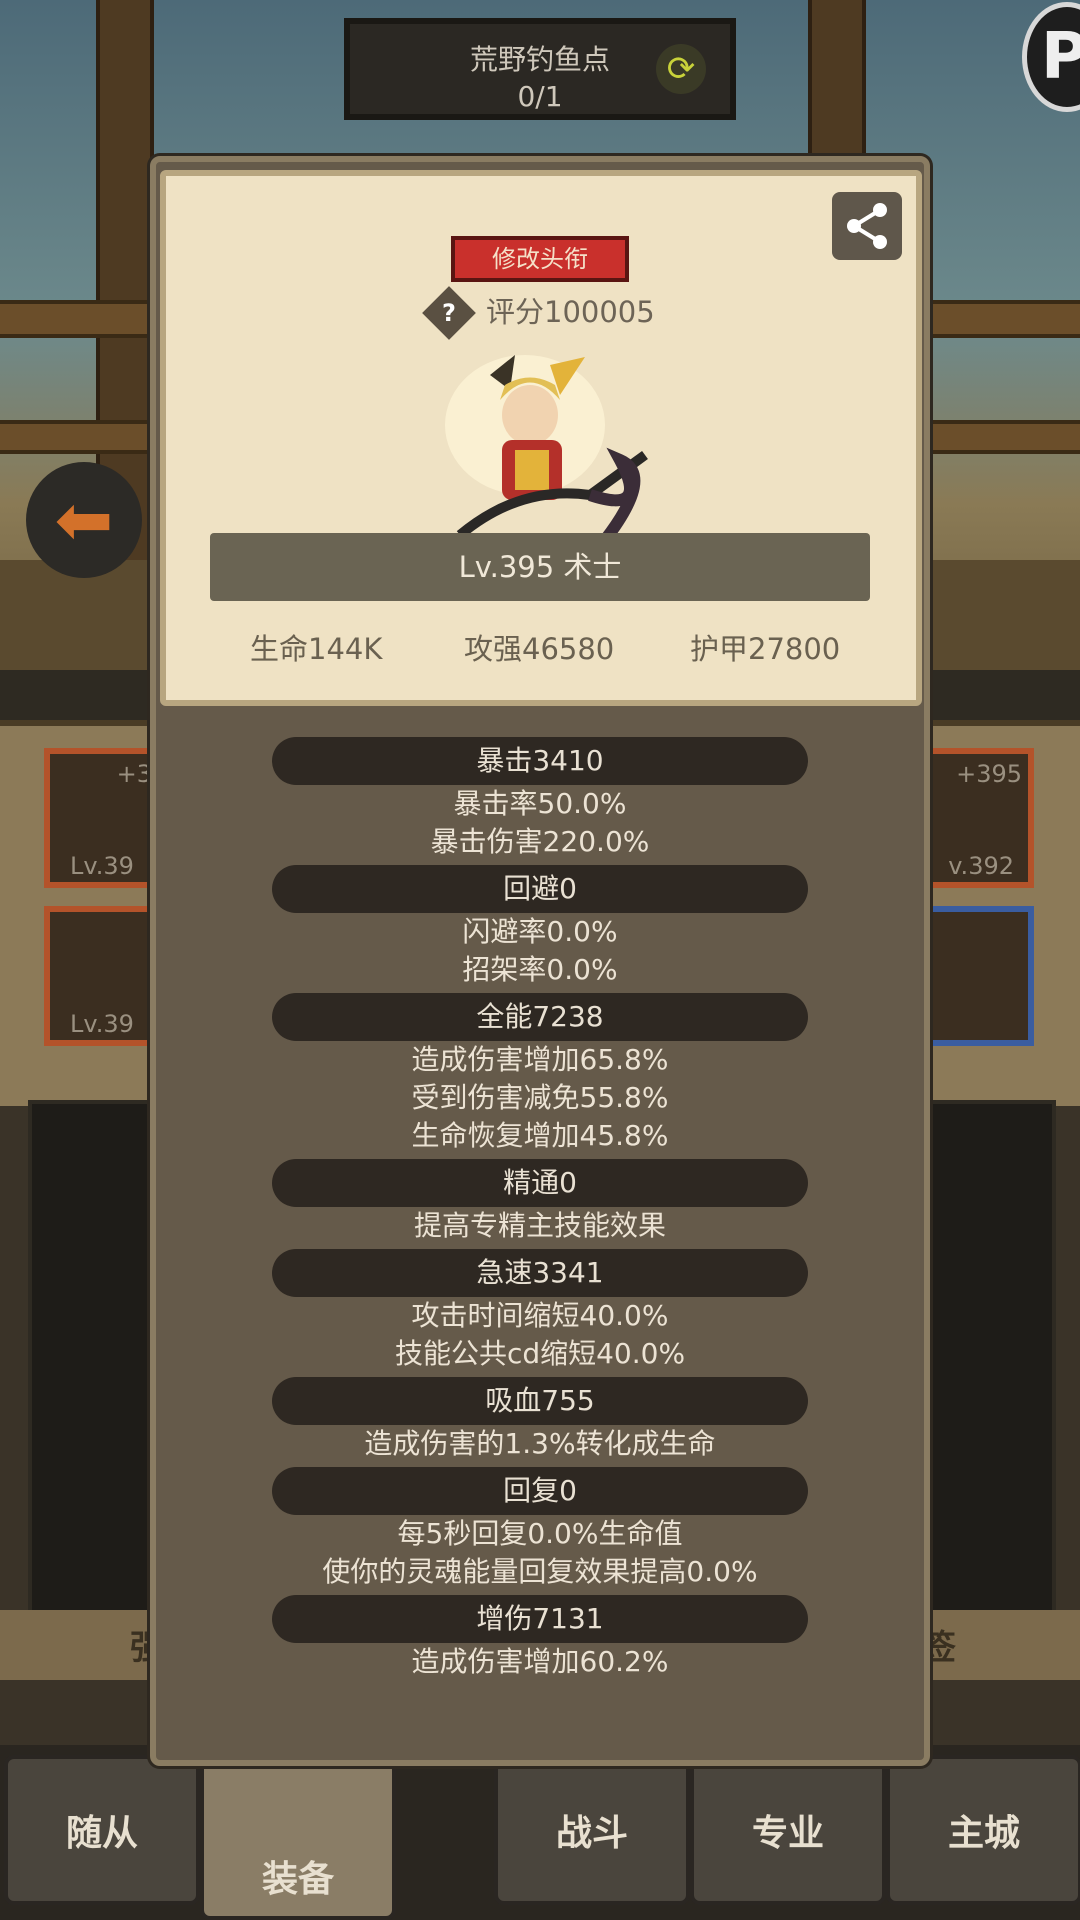 The height and width of the screenshot is (1920, 1080). What do you see at coordinates (983, 1830) in the screenshot?
I see `nav-main-city: 主城` at bounding box center [983, 1830].